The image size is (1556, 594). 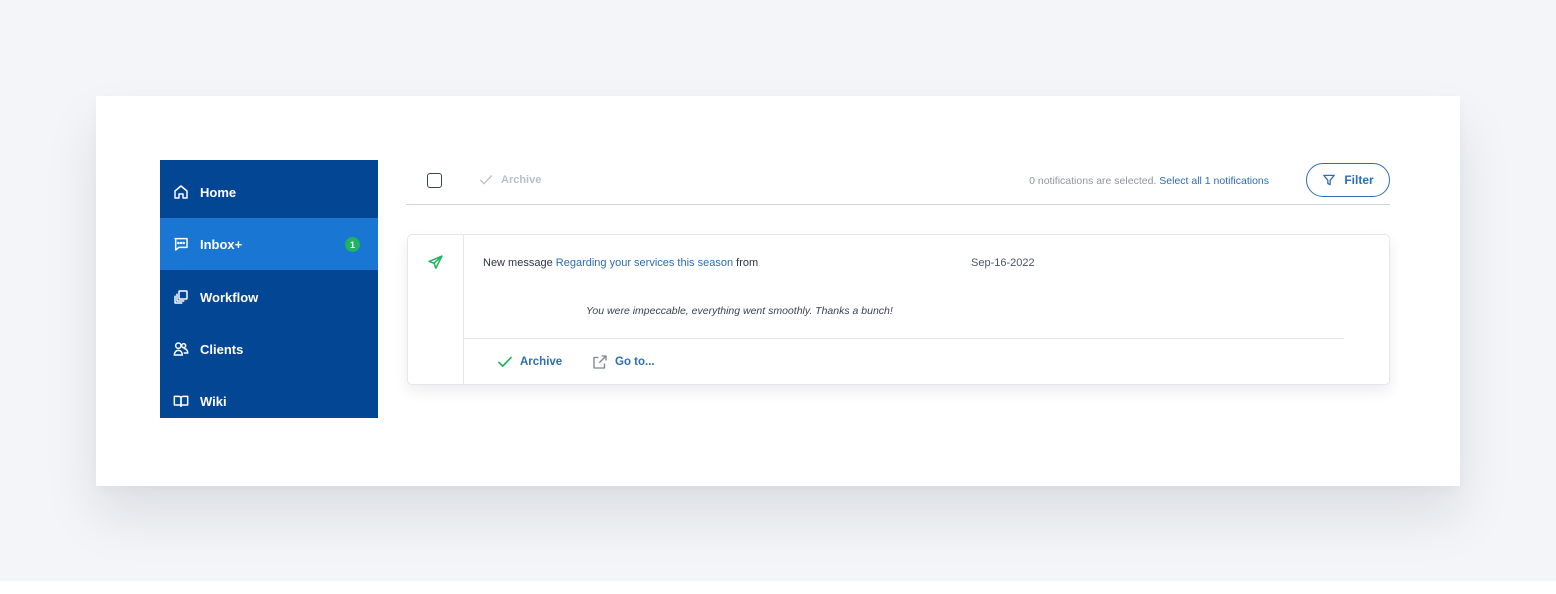 I want to click on sidebar-nav: Home Inbox+ 1 Workflow Clients Wiki, so click(x=269, y=289).